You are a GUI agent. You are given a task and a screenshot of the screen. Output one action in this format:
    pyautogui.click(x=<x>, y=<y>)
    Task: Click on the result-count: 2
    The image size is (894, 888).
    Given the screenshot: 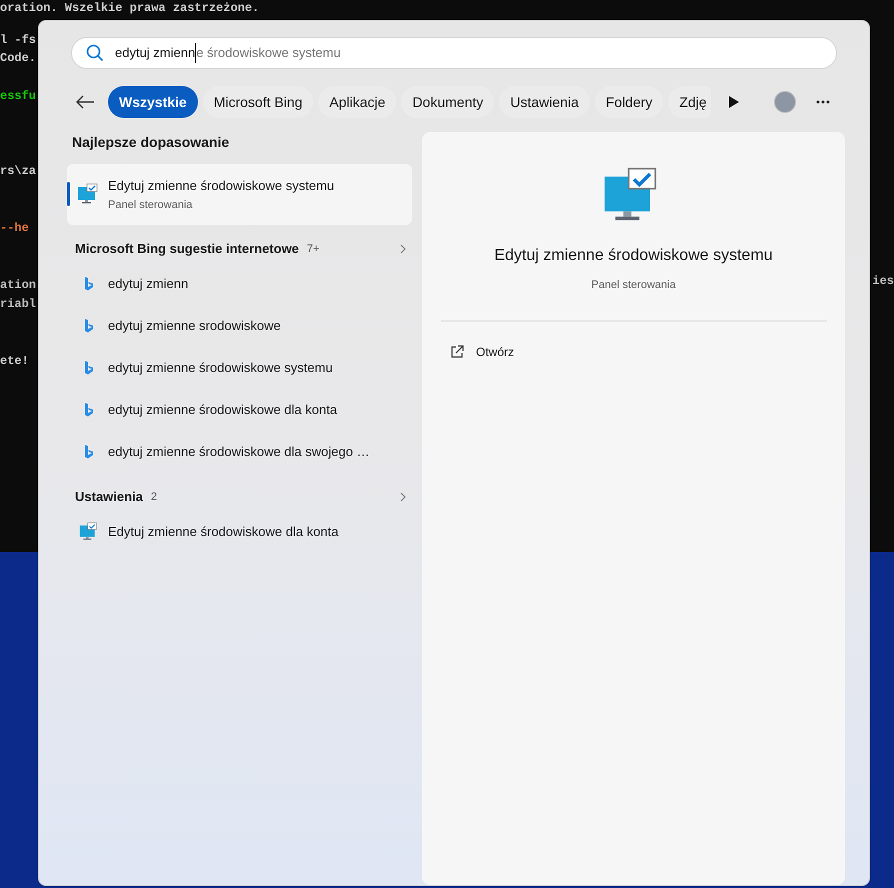 What is the action you would take?
    pyautogui.click(x=154, y=497)
    